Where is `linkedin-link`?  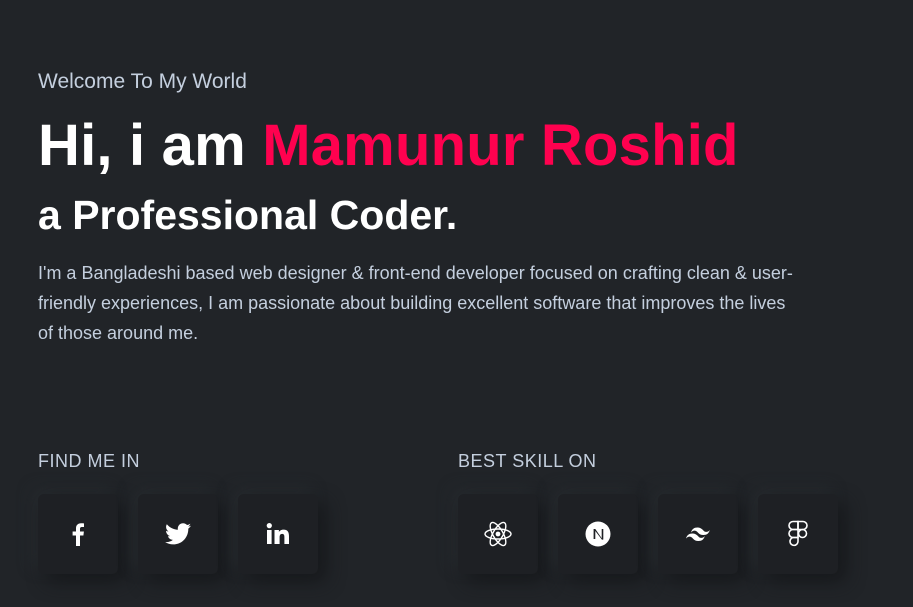 linkedin-link is located at coordinates (278, 534).